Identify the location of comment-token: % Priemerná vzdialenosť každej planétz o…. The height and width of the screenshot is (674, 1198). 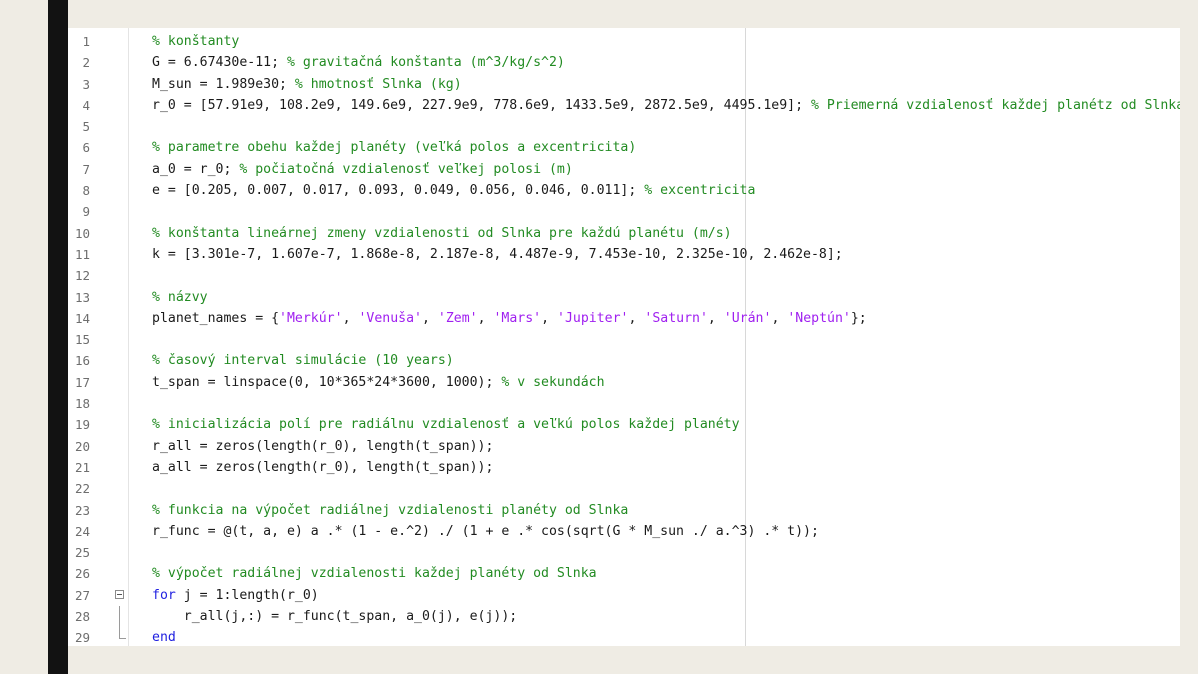
(995, 105).